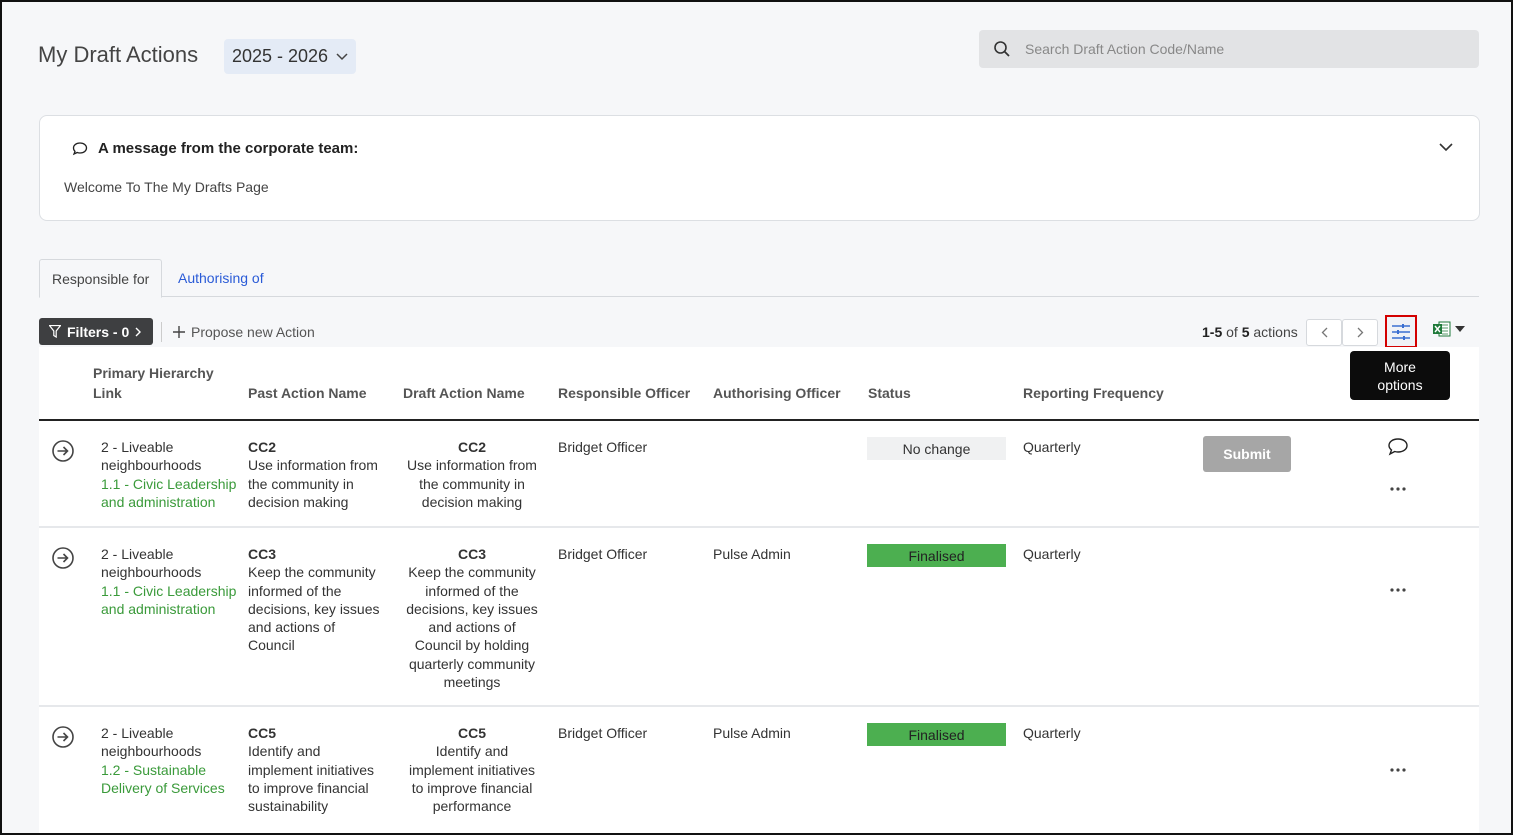 The image size is (1513, 835). Describe the element at coordinates (101, 278) in the screenshot. I see `tab-responsible-for: Responsible for` at that location.